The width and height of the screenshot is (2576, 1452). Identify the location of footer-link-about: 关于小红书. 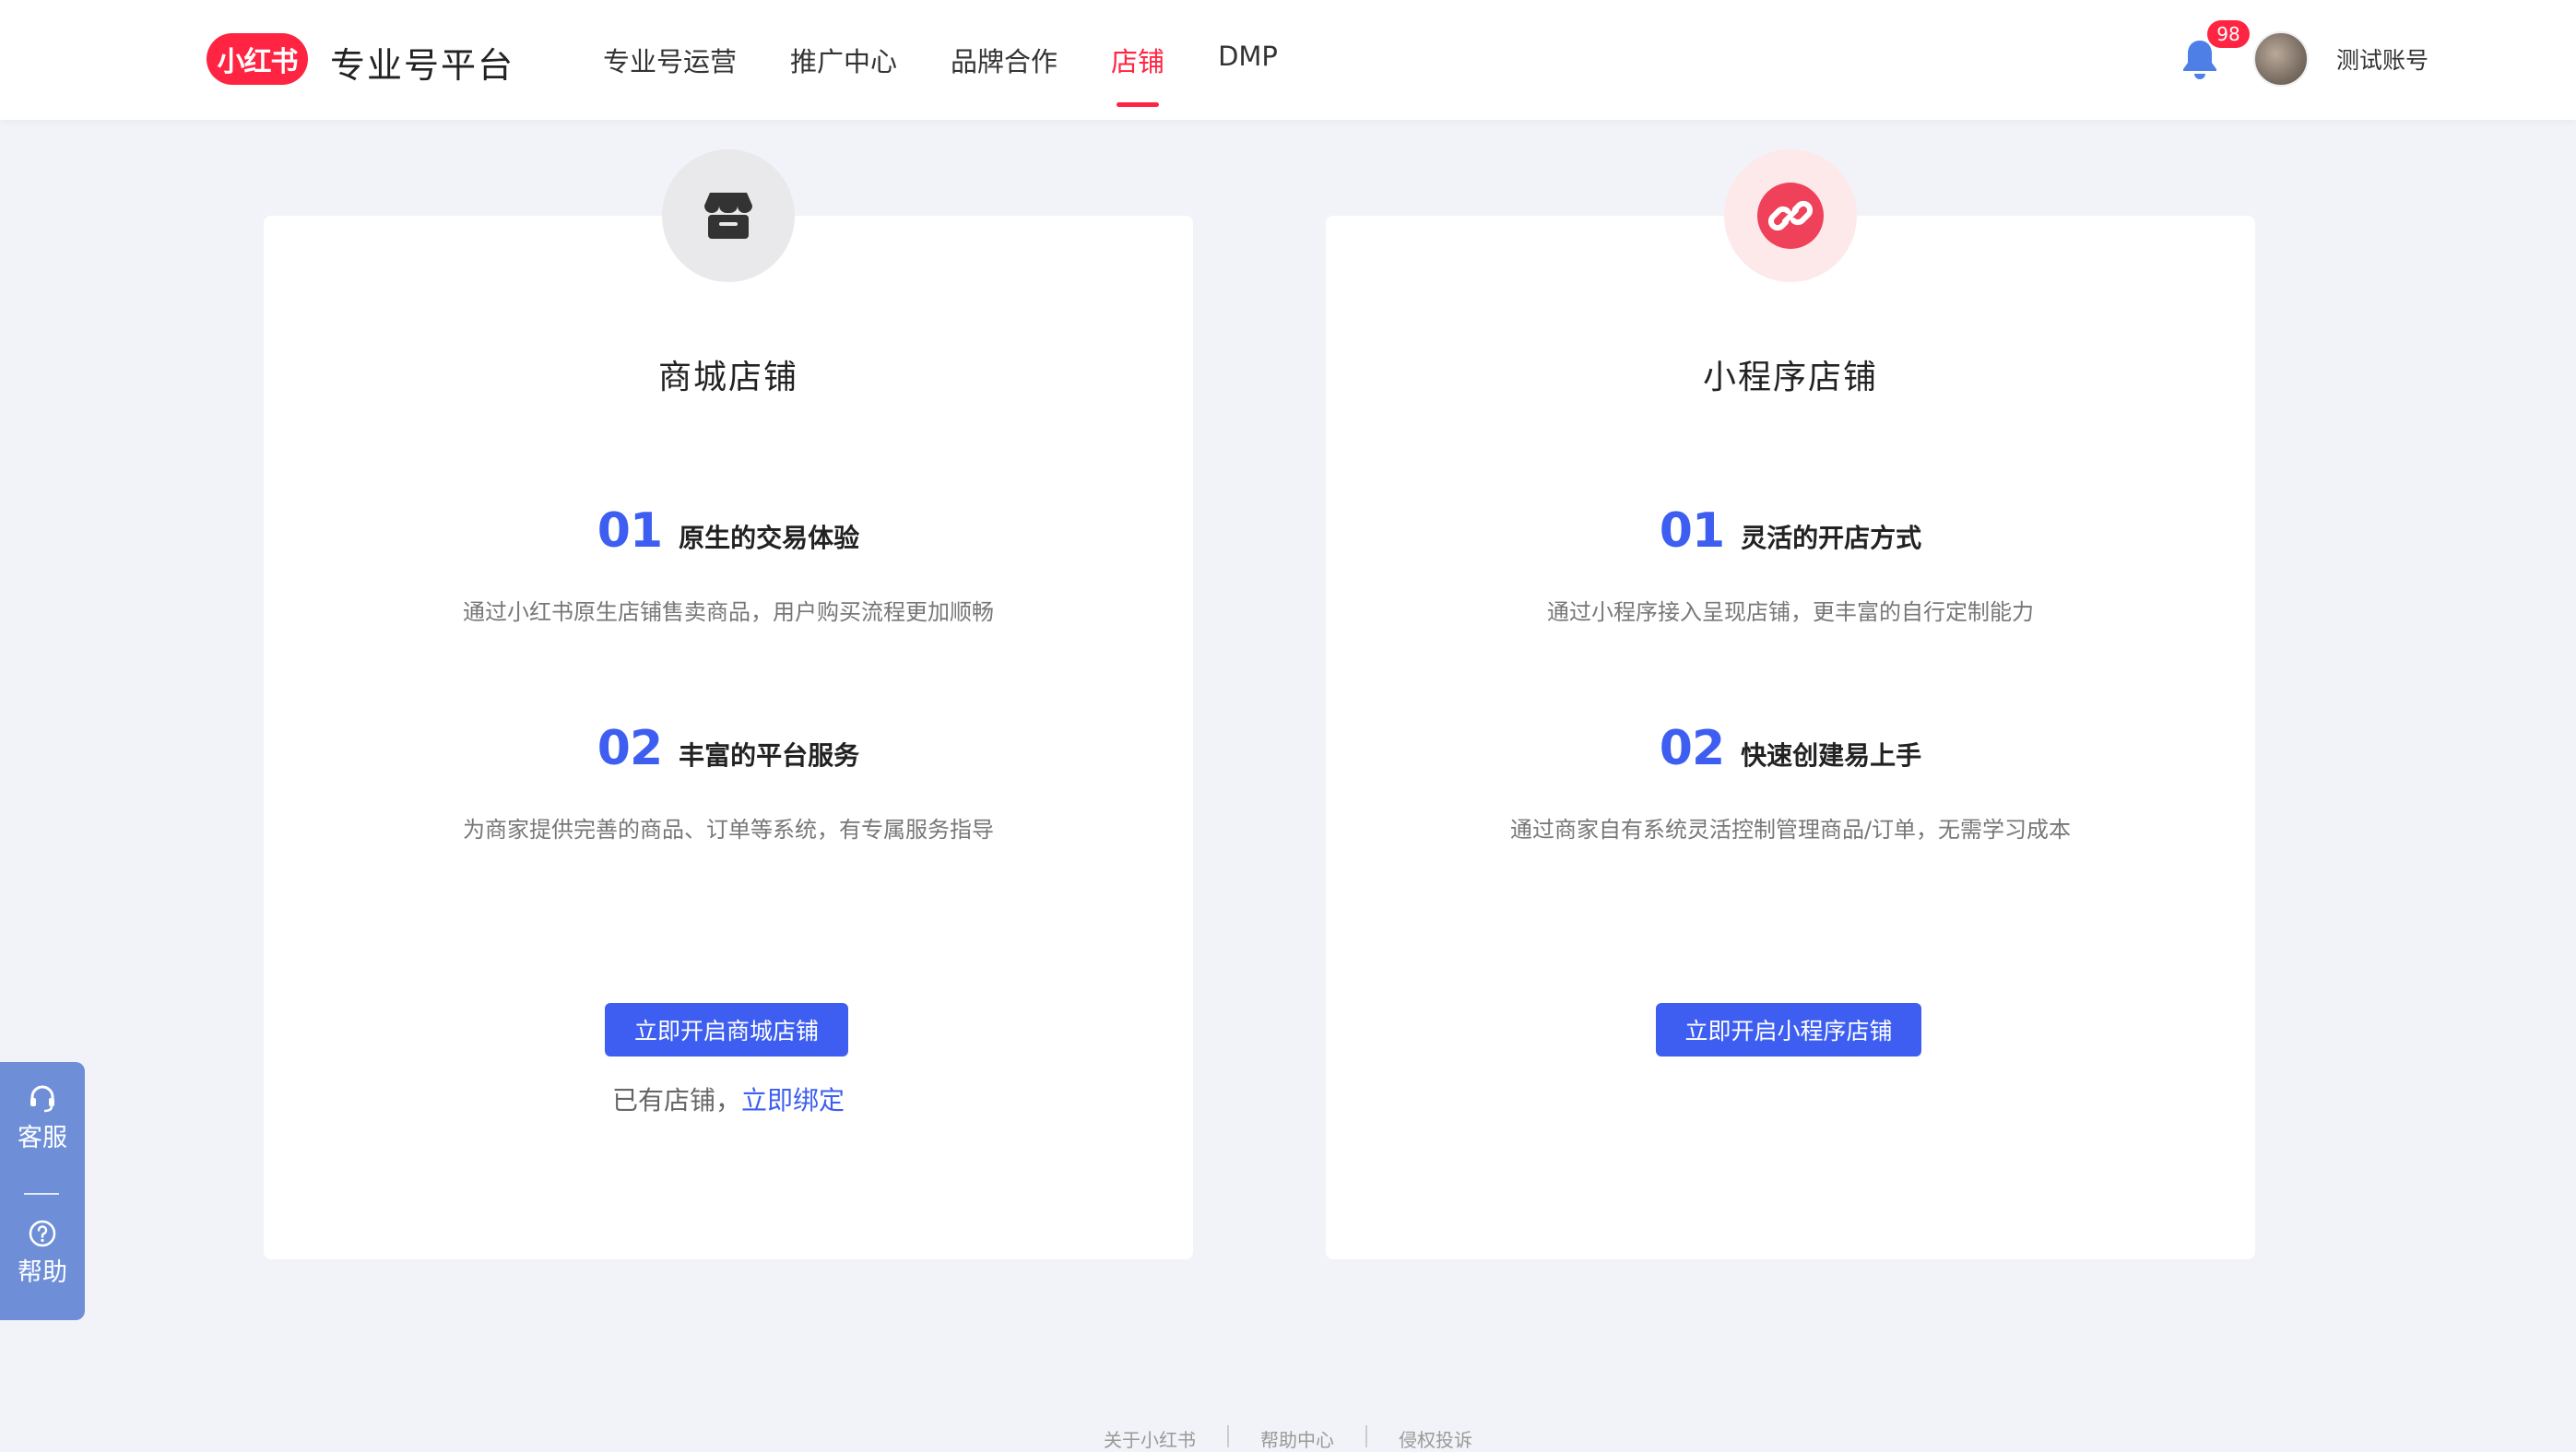
(1149, 1438).